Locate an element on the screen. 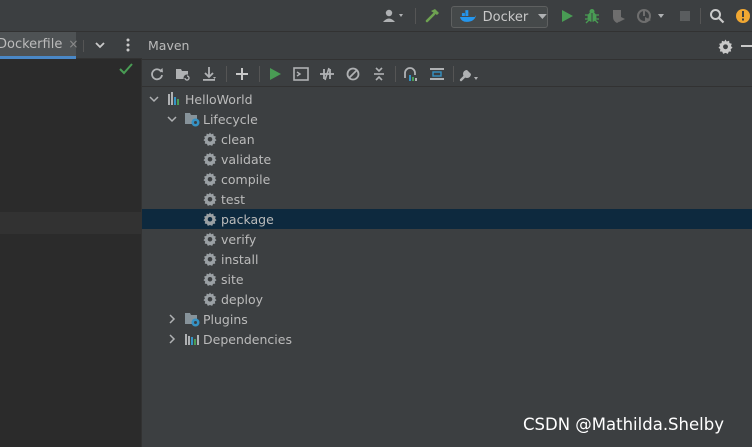 This screenshot has width=752, height=447. main-toolbar: Docker is located at coordinates (376, 16).